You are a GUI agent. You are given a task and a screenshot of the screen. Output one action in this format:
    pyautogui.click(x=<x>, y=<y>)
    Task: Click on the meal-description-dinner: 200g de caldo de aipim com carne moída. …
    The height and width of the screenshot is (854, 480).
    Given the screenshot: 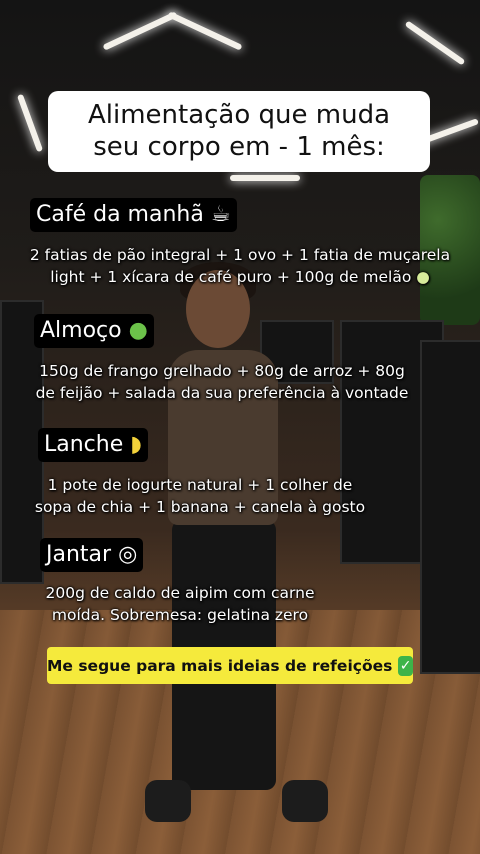 What is the action you would take?
    pyautogui.click(x=180, y=604)
    